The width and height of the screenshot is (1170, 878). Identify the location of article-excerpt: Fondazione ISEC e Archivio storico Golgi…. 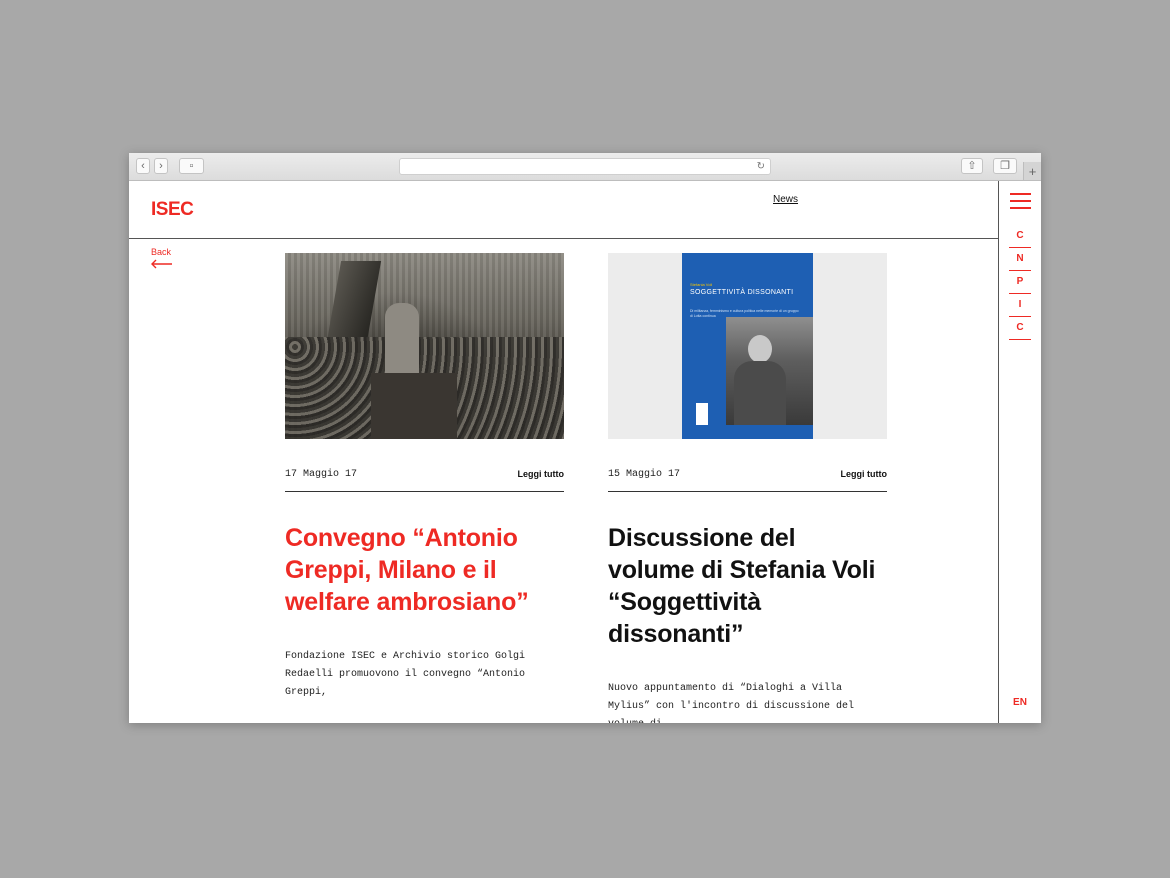
(405, 674).